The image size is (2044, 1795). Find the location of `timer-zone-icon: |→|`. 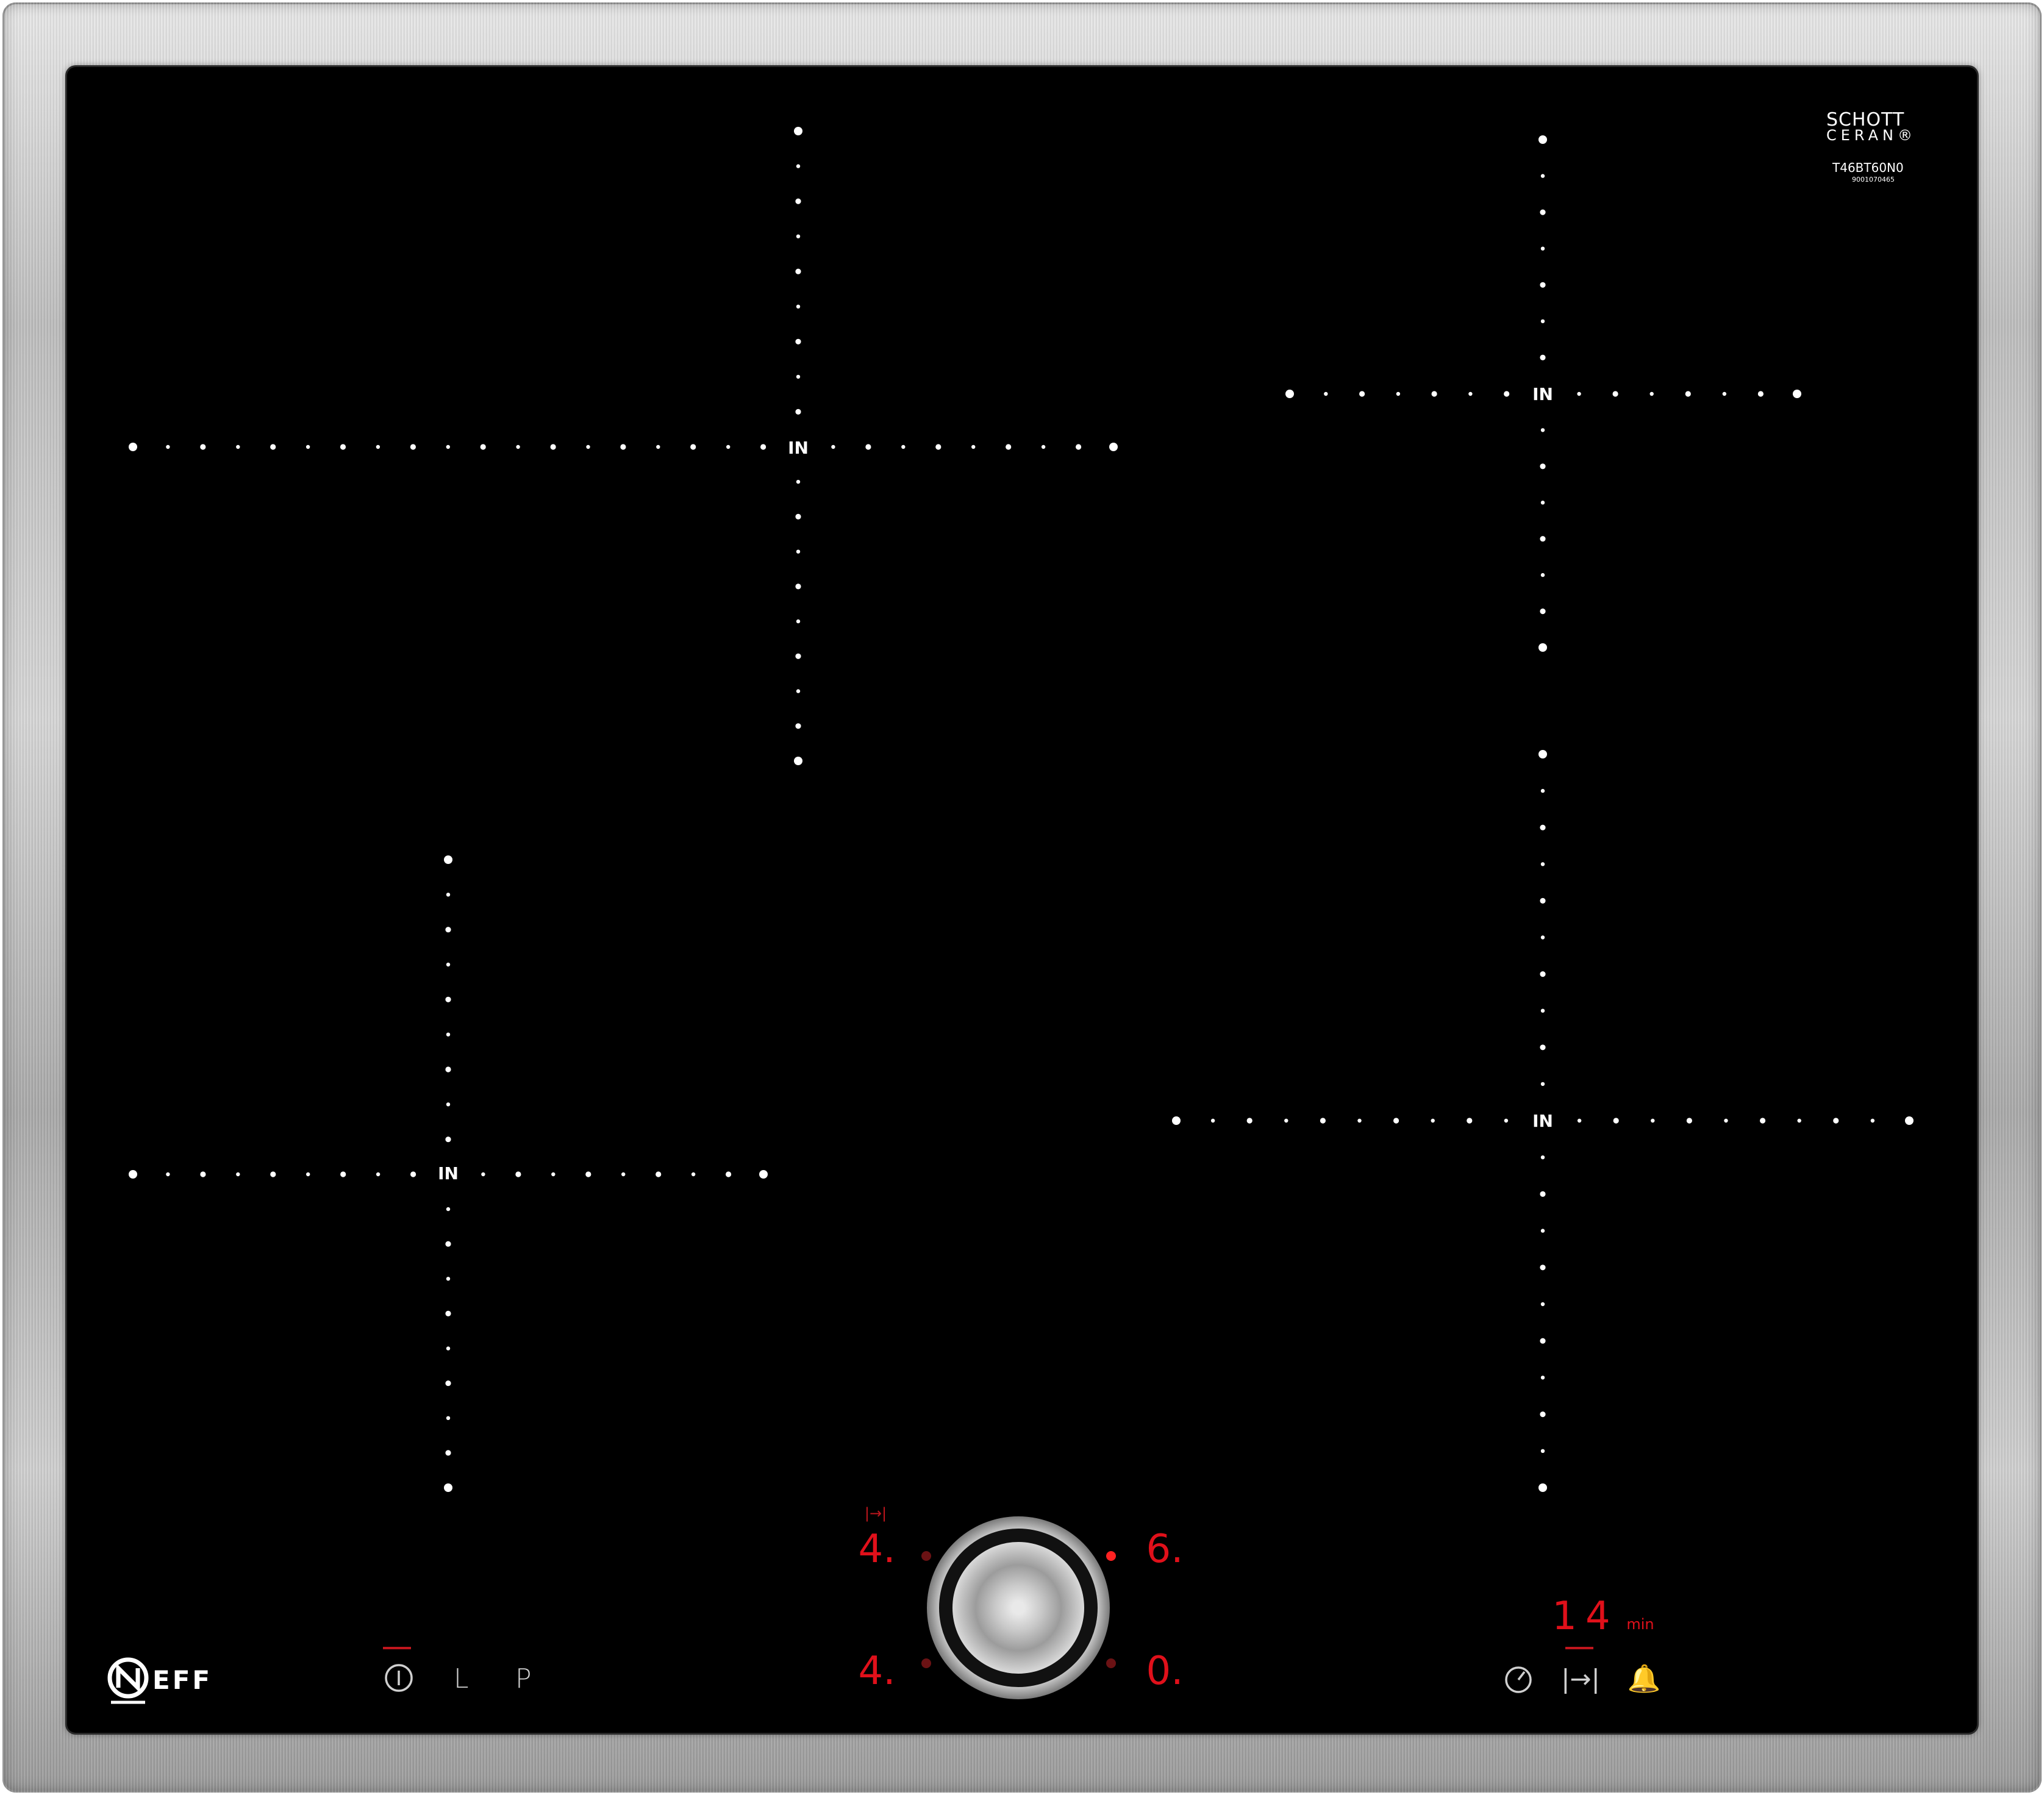

timer-zone-icon: |→| is located at coordinates (876, 1513).